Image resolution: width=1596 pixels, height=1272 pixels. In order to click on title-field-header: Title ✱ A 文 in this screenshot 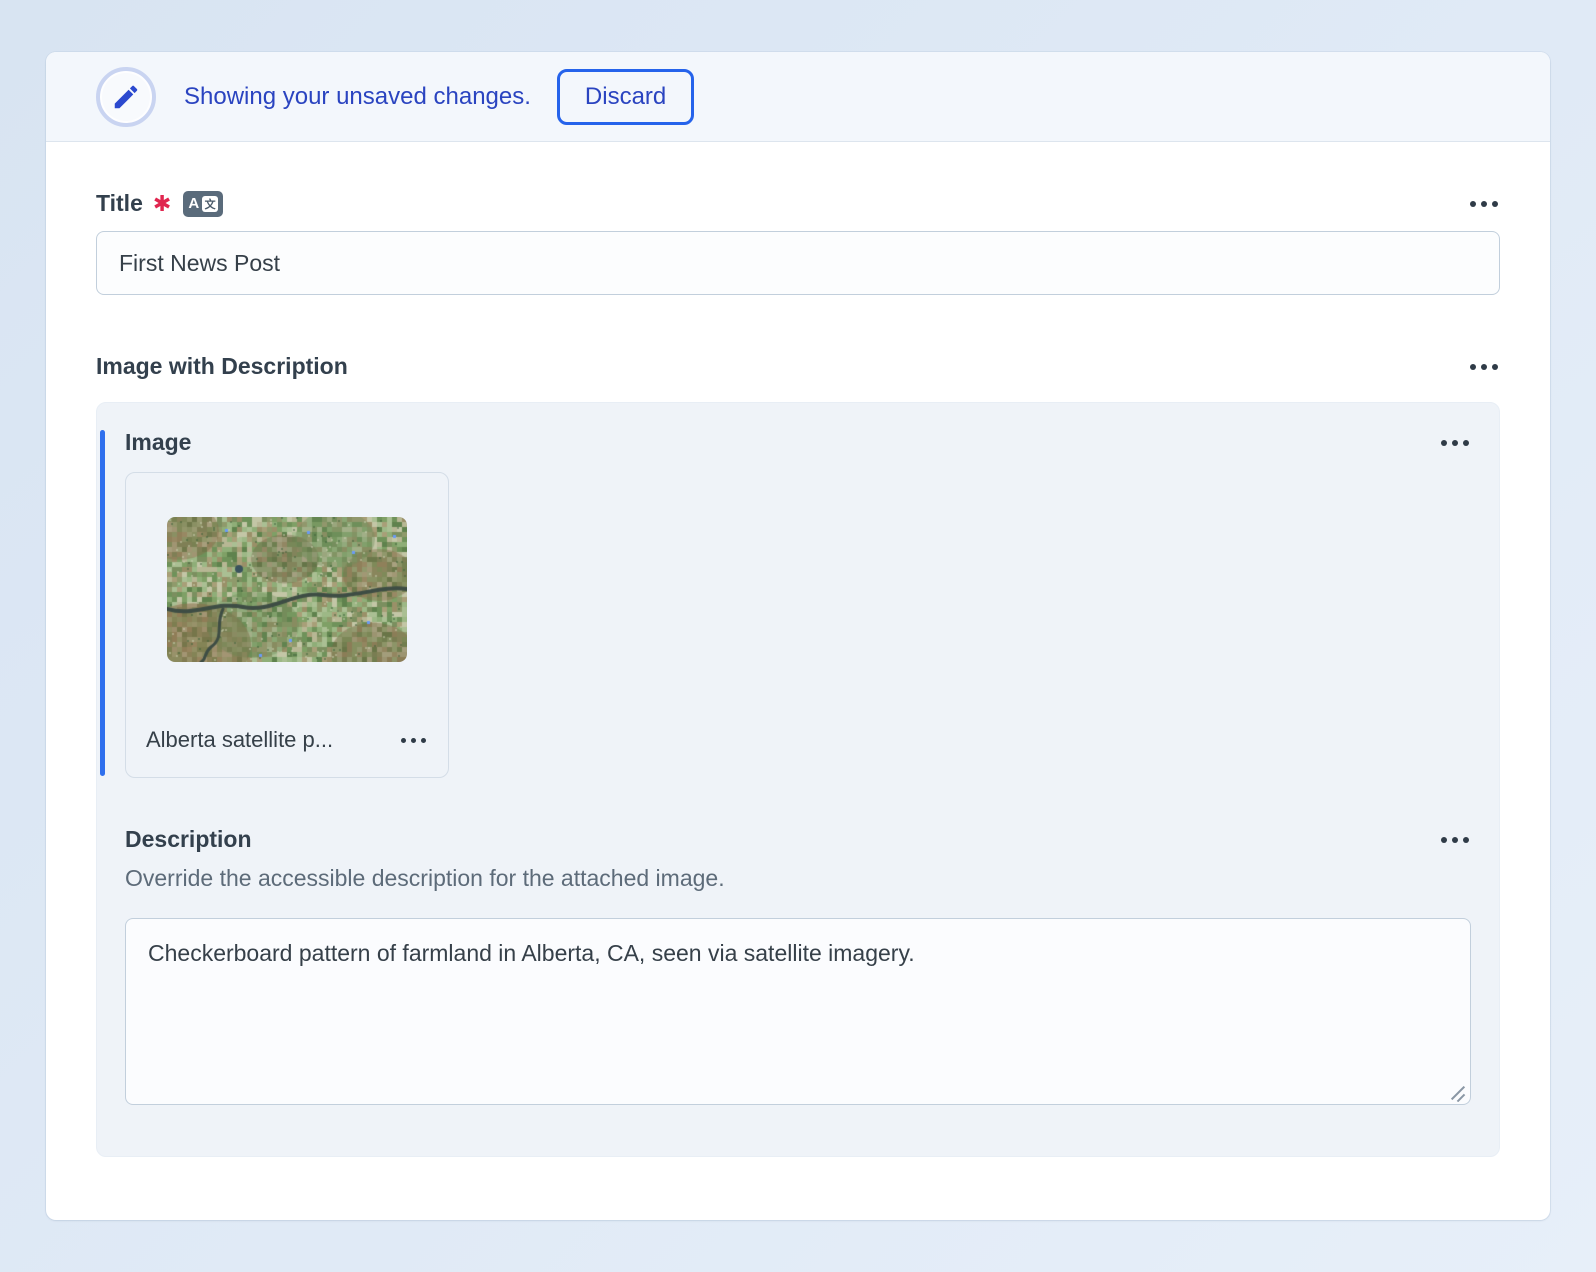, I will do `click(798, 203)`.